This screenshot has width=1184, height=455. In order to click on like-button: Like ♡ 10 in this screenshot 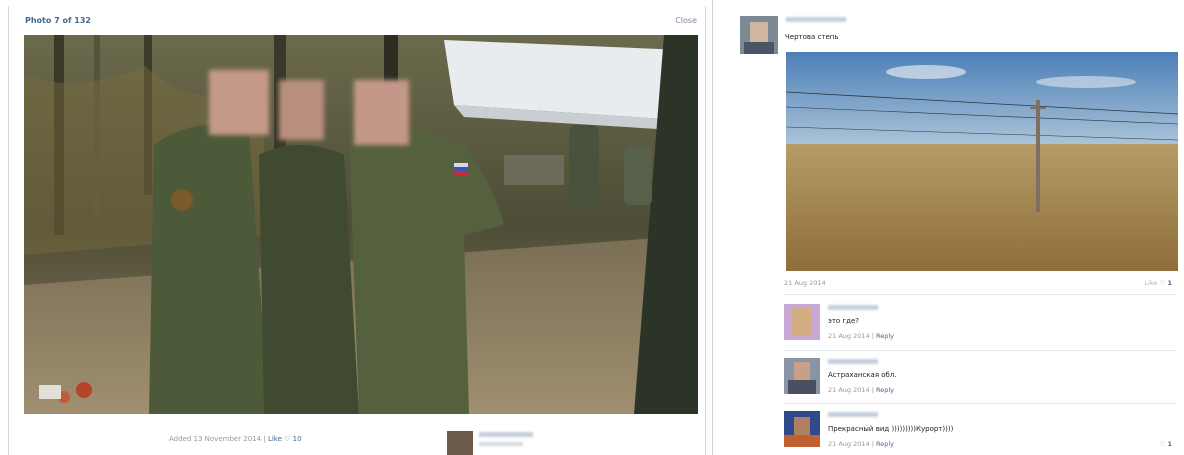, I will do `click(285, 439)`.